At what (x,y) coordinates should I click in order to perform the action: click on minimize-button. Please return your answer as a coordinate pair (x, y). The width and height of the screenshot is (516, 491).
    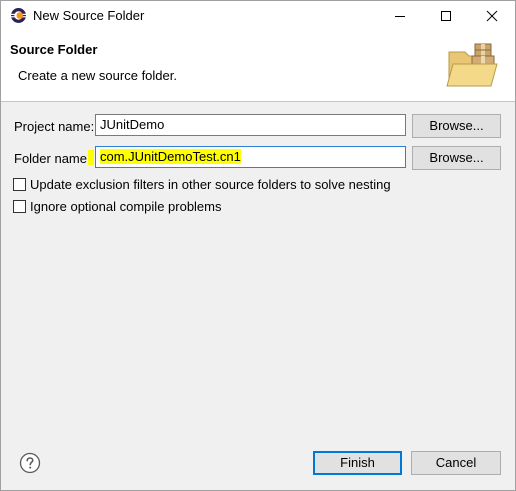
    Looking at the image, I should click on (400, 15).